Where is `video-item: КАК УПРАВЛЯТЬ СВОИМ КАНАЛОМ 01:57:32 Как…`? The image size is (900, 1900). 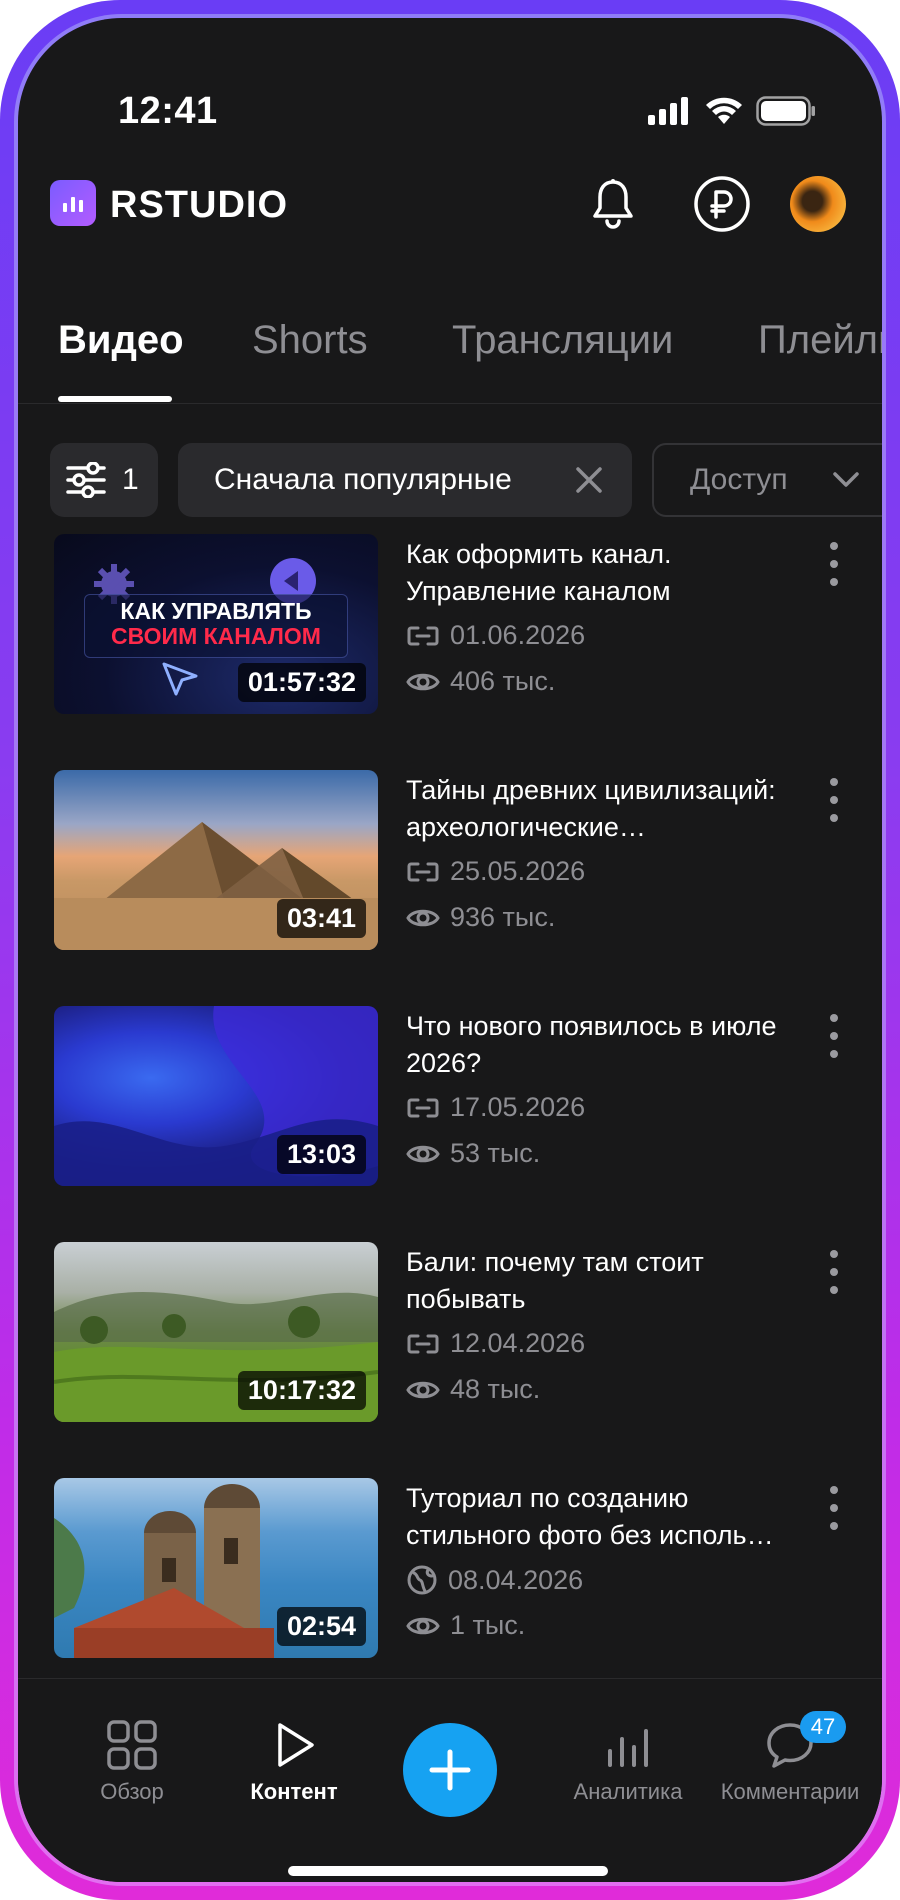
video-item: КАК УПРАВЛЯТЬ СВОИМ КАНАЛОМ 01:57:32 Как… is located at coordinates (468, 624).